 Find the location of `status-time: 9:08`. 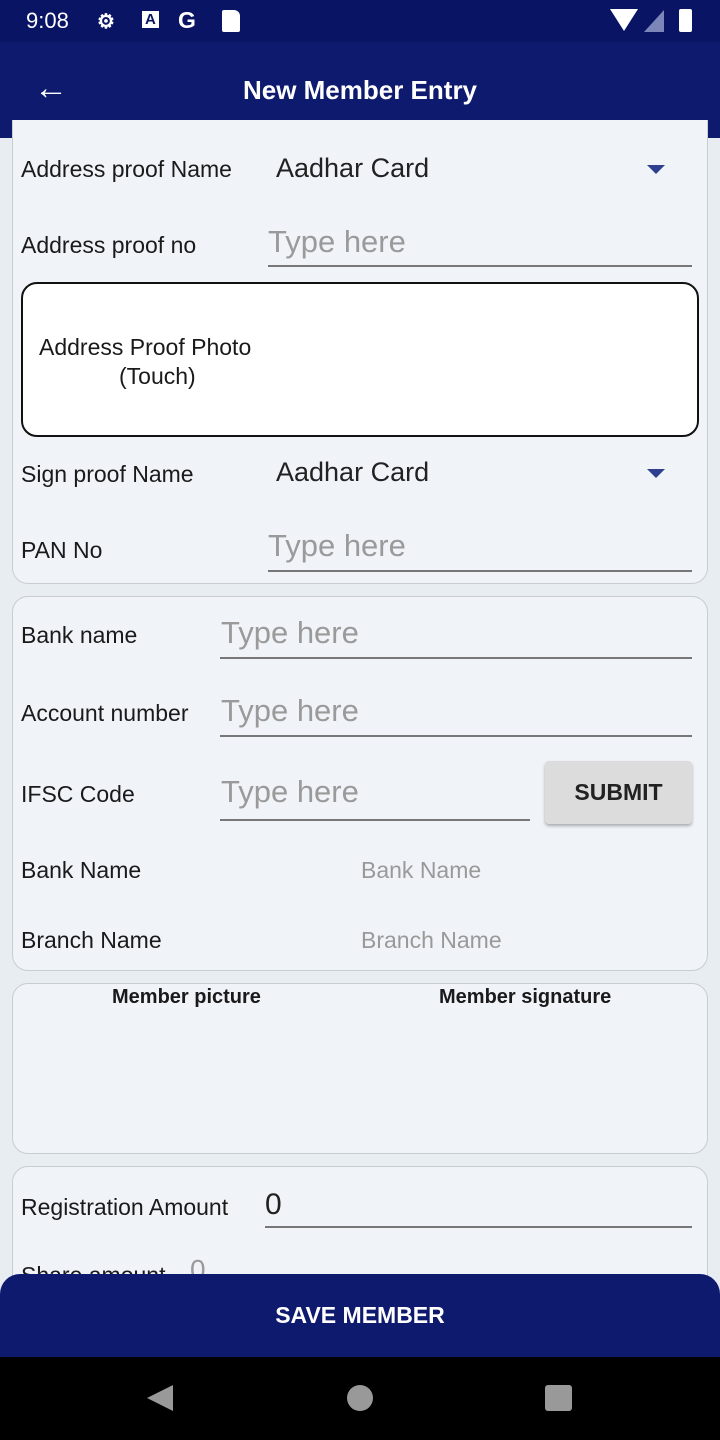

status-time: 9:08 is located at coordinates (47, 20).